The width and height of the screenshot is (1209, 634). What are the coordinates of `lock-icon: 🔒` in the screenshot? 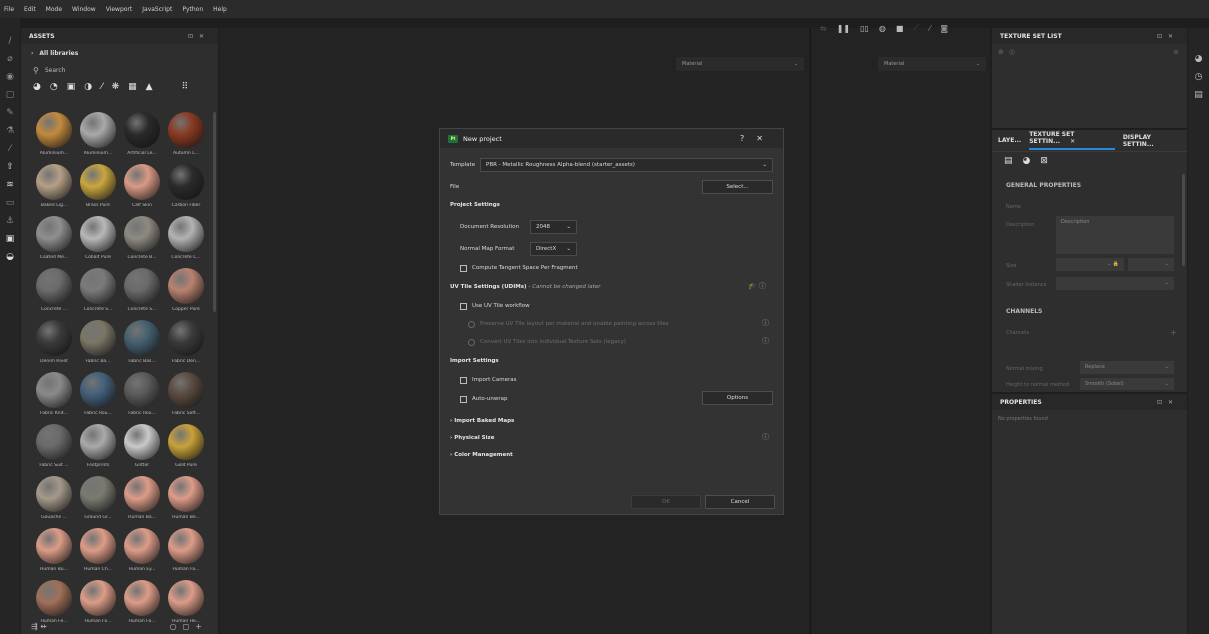 It's located at (1116, 264).